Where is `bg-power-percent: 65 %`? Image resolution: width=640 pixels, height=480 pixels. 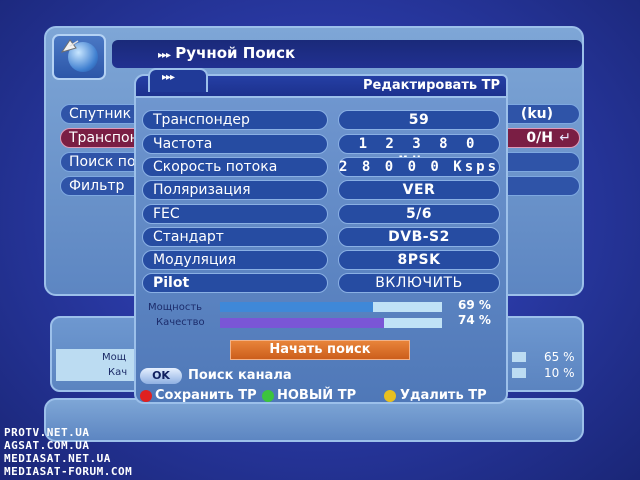 bg-power-percent: 65 % is located at coordinates (559, 357).